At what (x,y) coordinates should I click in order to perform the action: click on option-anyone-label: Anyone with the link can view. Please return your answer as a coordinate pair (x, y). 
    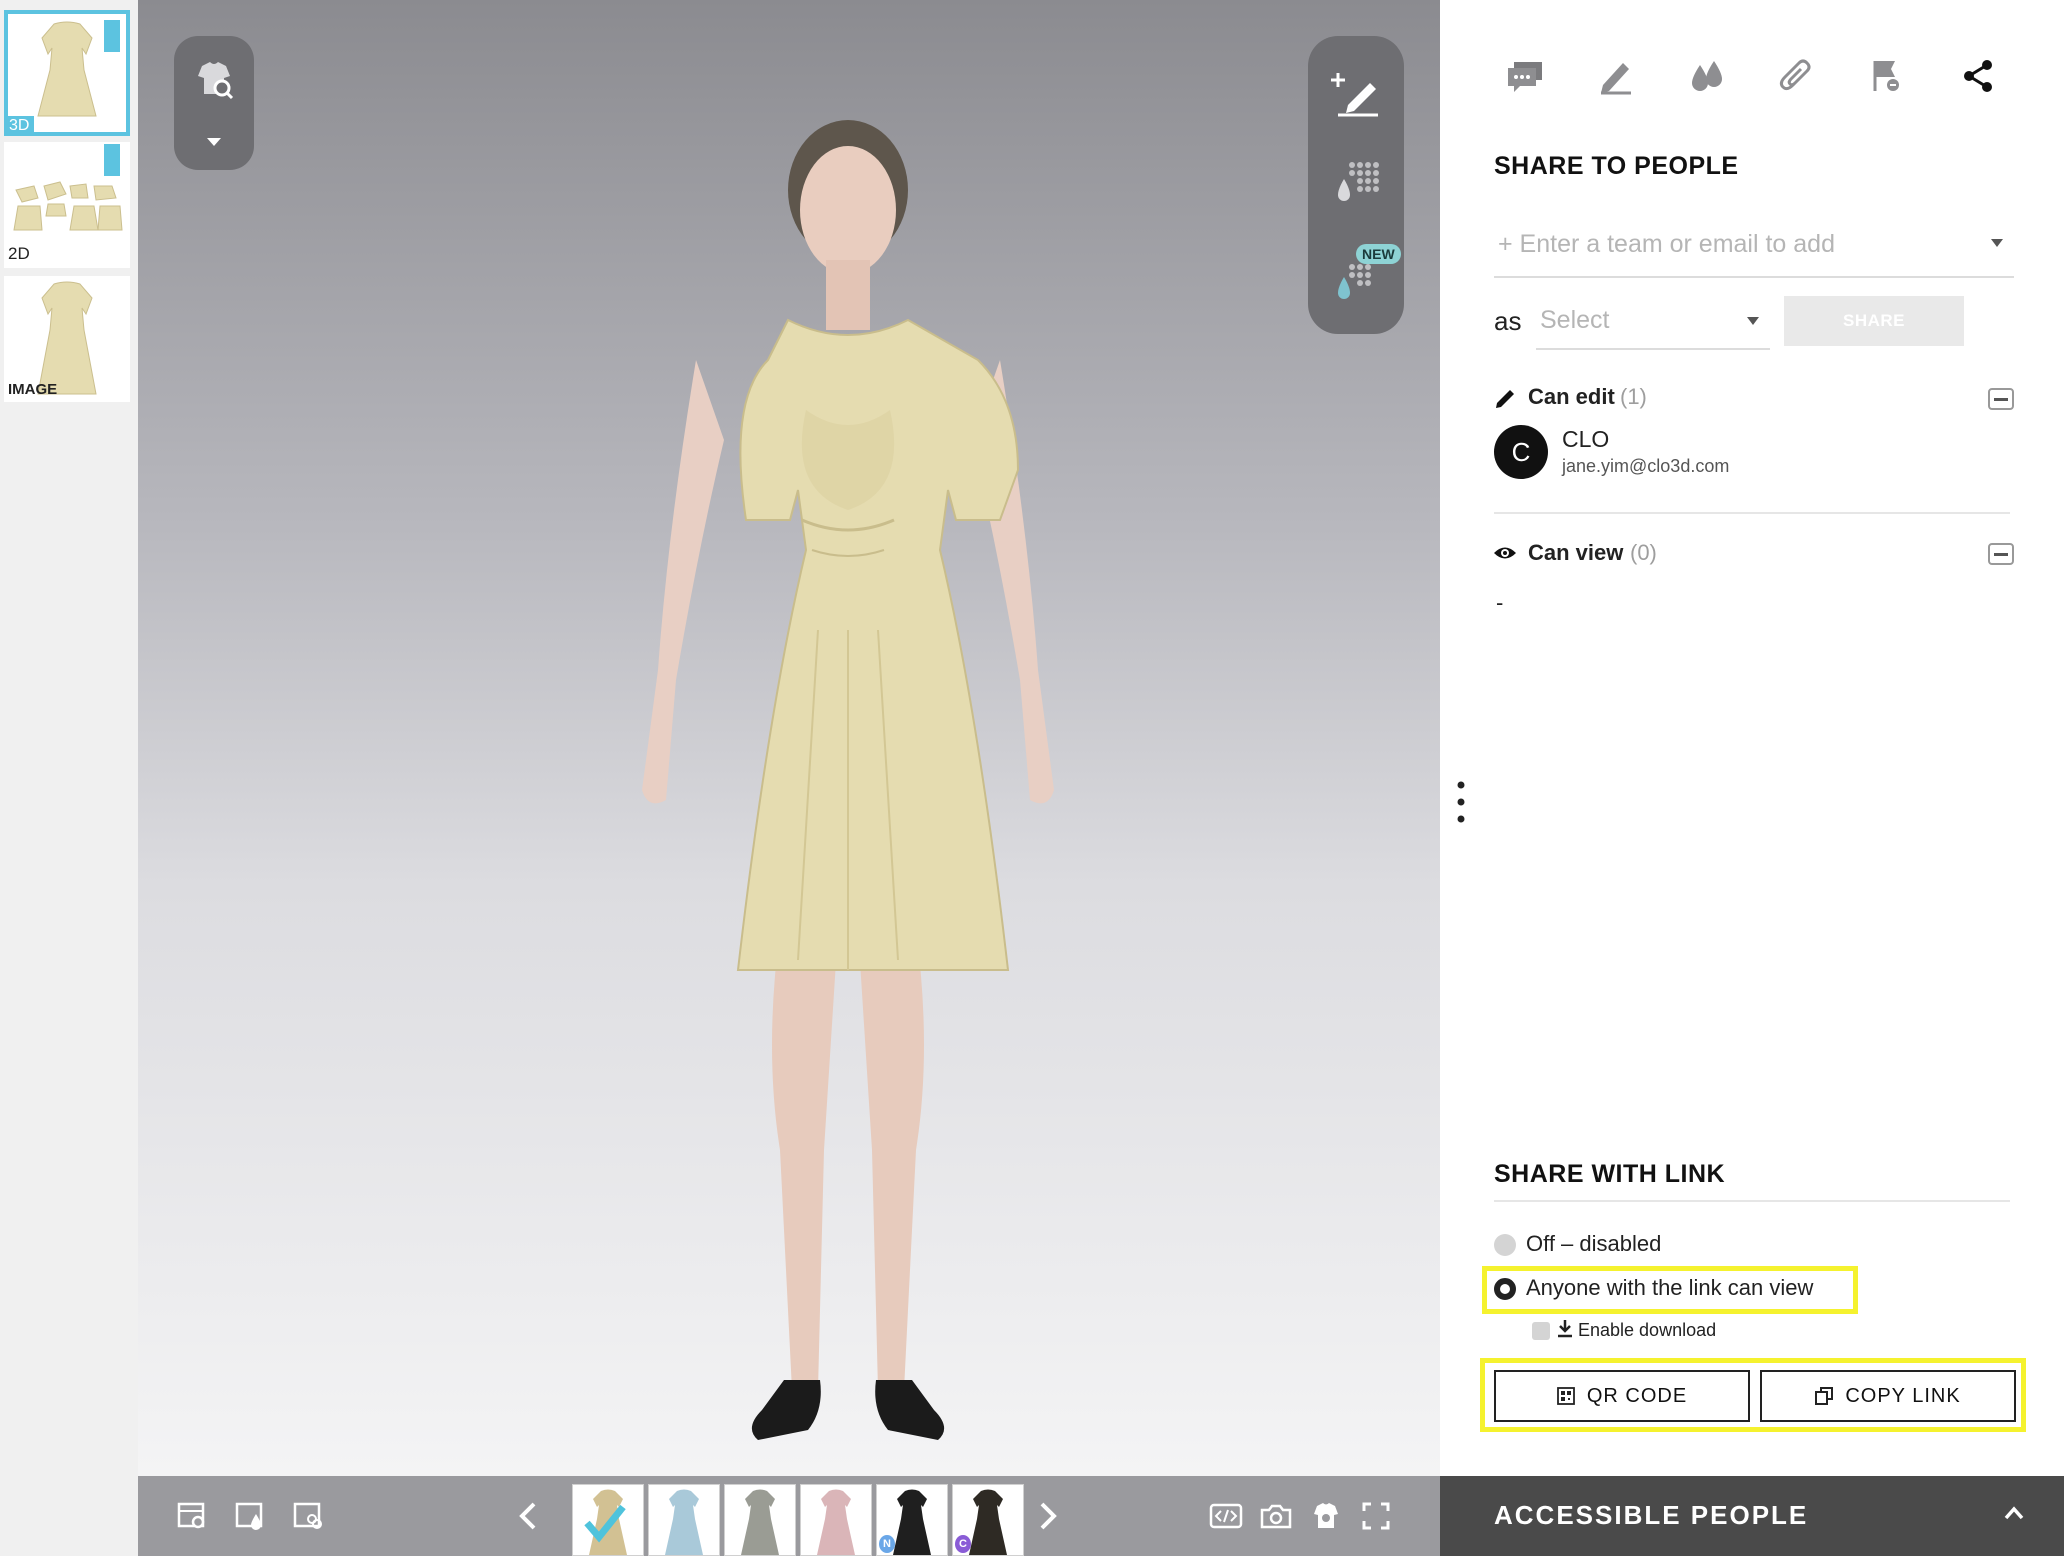
    Looking at the image, I should click on (1670, 1287).